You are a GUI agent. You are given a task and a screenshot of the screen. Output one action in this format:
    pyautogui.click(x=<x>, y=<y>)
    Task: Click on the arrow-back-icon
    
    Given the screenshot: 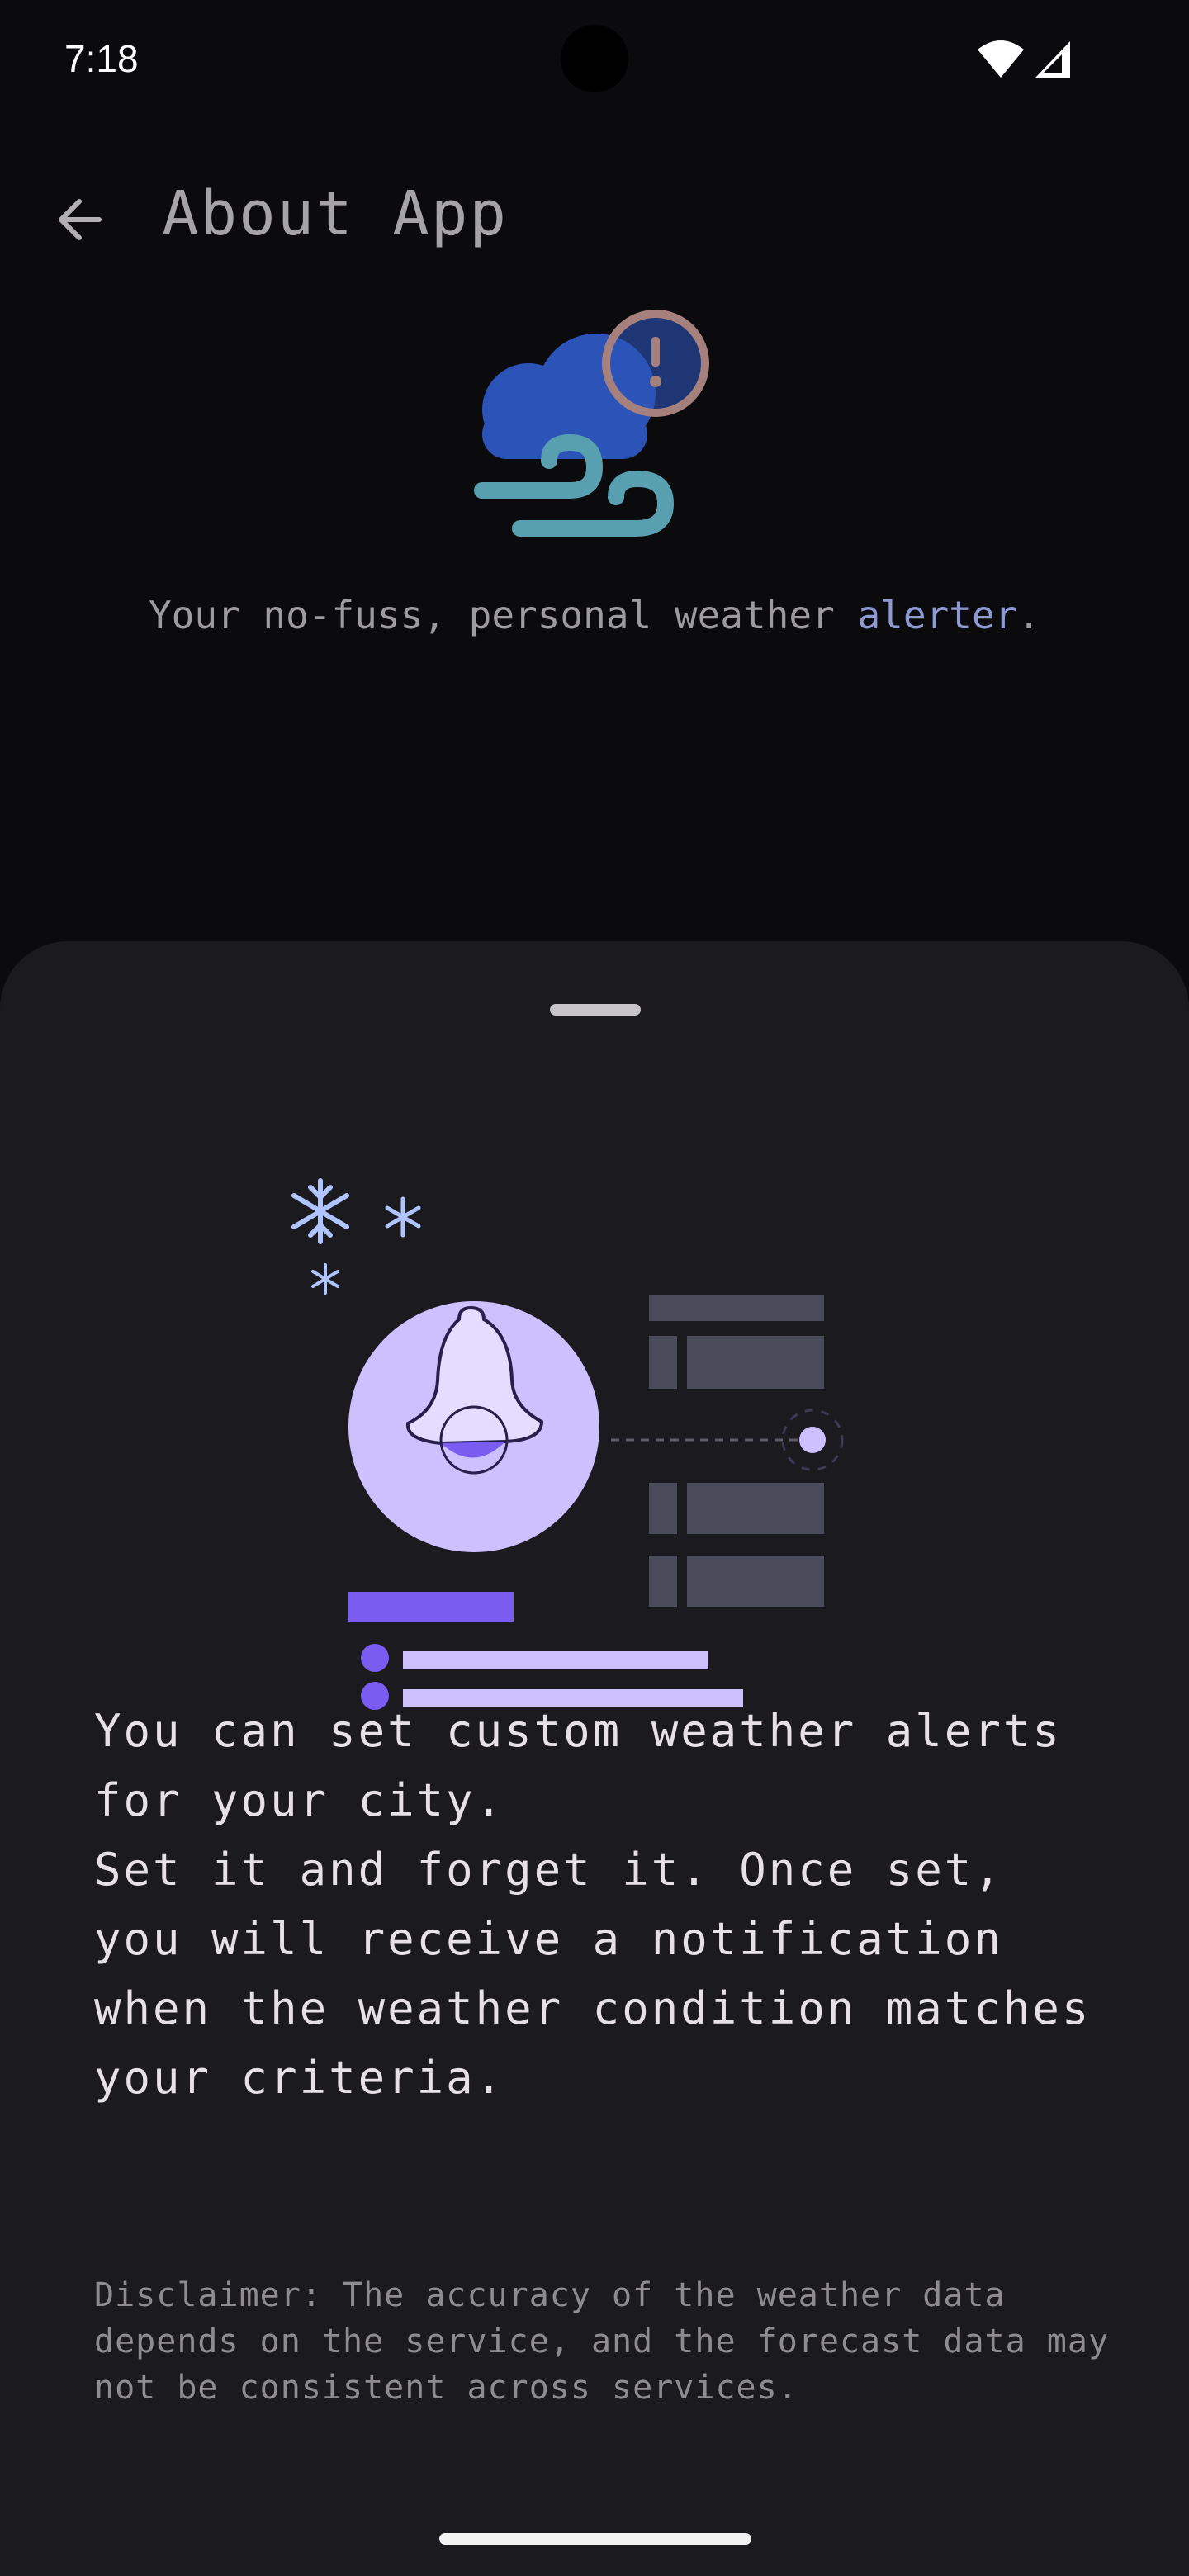 What is the action you would take?
    pyautogui.click(x=80, y=219)
    